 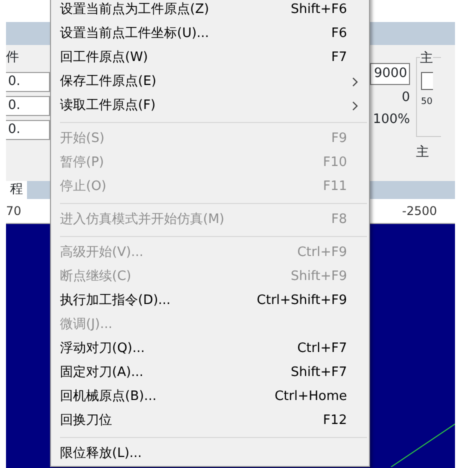 What do you see at coordinates (423, 153) in the screenshot?
I see `field-label: 主` at bounding box center [423, 153].